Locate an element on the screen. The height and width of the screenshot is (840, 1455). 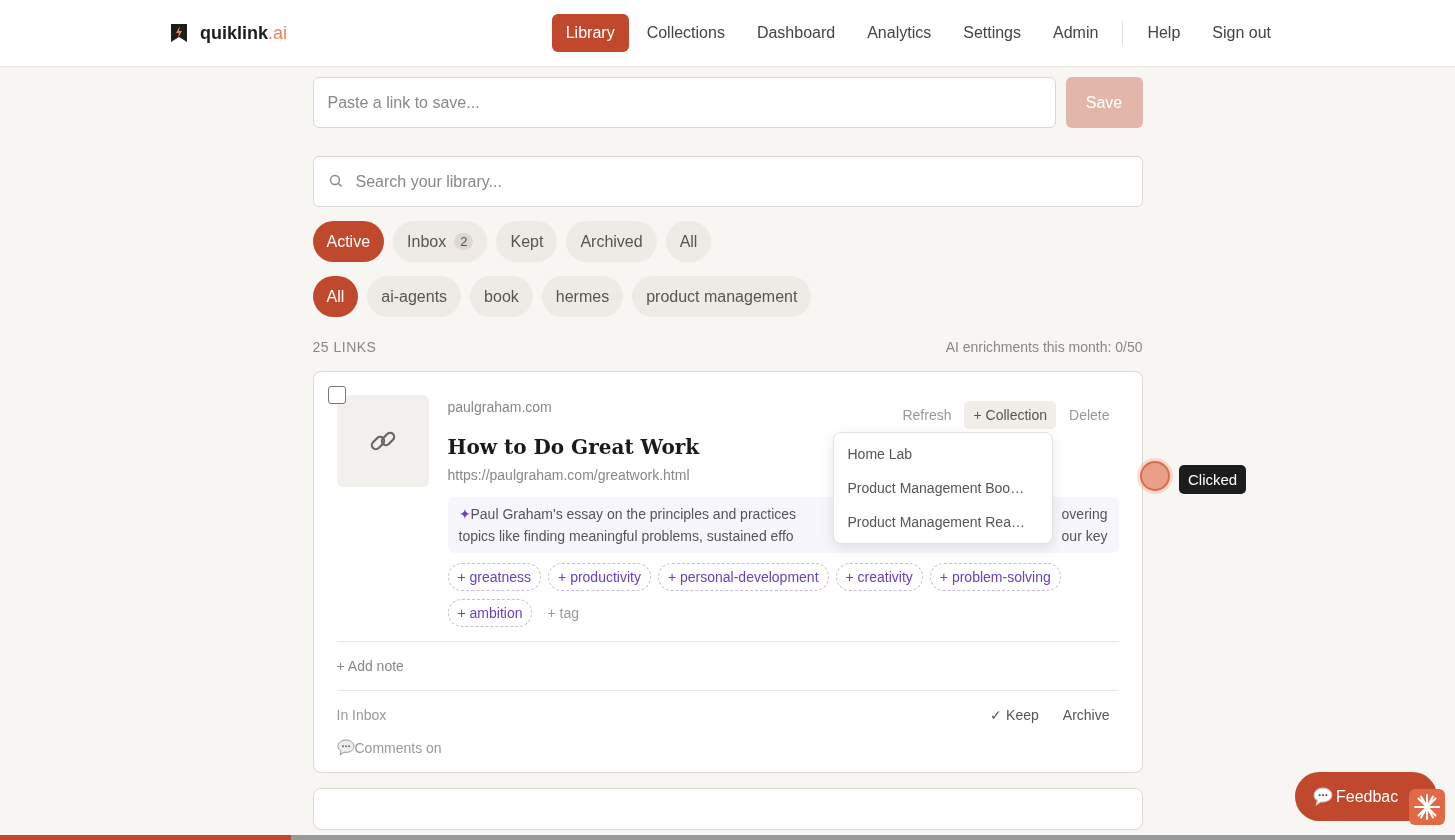
summary-text: topics like finding meaningful problems, sustained effo is located at coordinates (626, 536).